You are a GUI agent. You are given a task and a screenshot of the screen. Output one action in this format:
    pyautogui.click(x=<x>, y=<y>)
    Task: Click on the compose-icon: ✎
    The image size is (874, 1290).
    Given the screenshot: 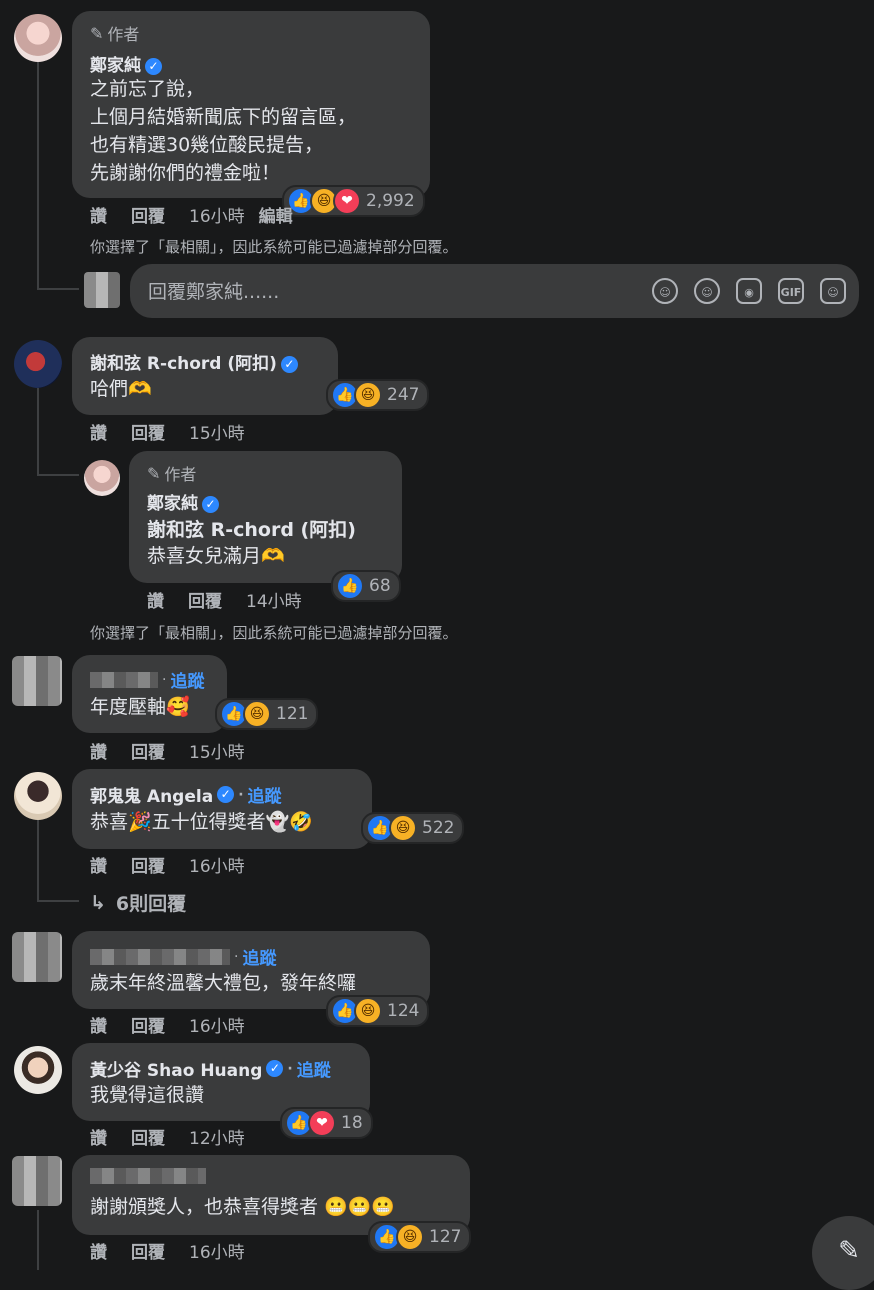 What is the action you would take?
    pyautogui.click(x=843, y=1253)
    